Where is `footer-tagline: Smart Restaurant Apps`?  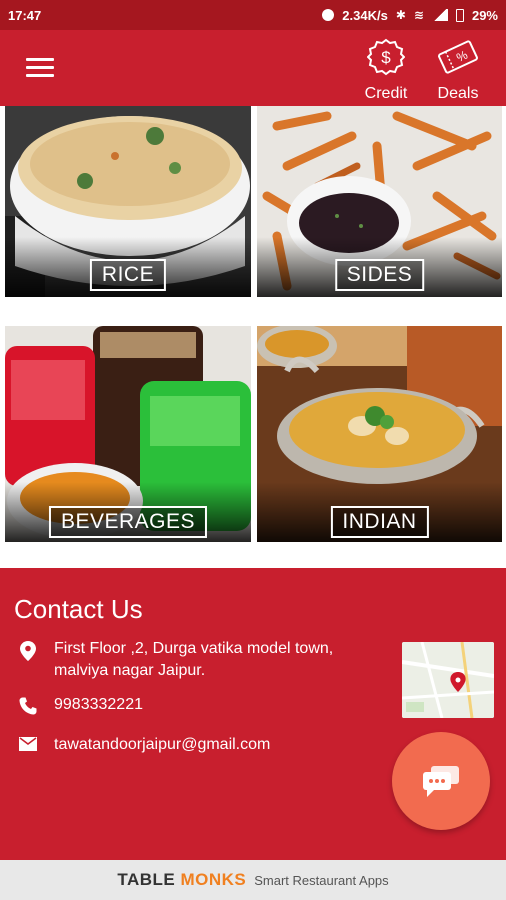 footer-tagline: Smart Restaurant Apps is located at coordinates (321, 880).